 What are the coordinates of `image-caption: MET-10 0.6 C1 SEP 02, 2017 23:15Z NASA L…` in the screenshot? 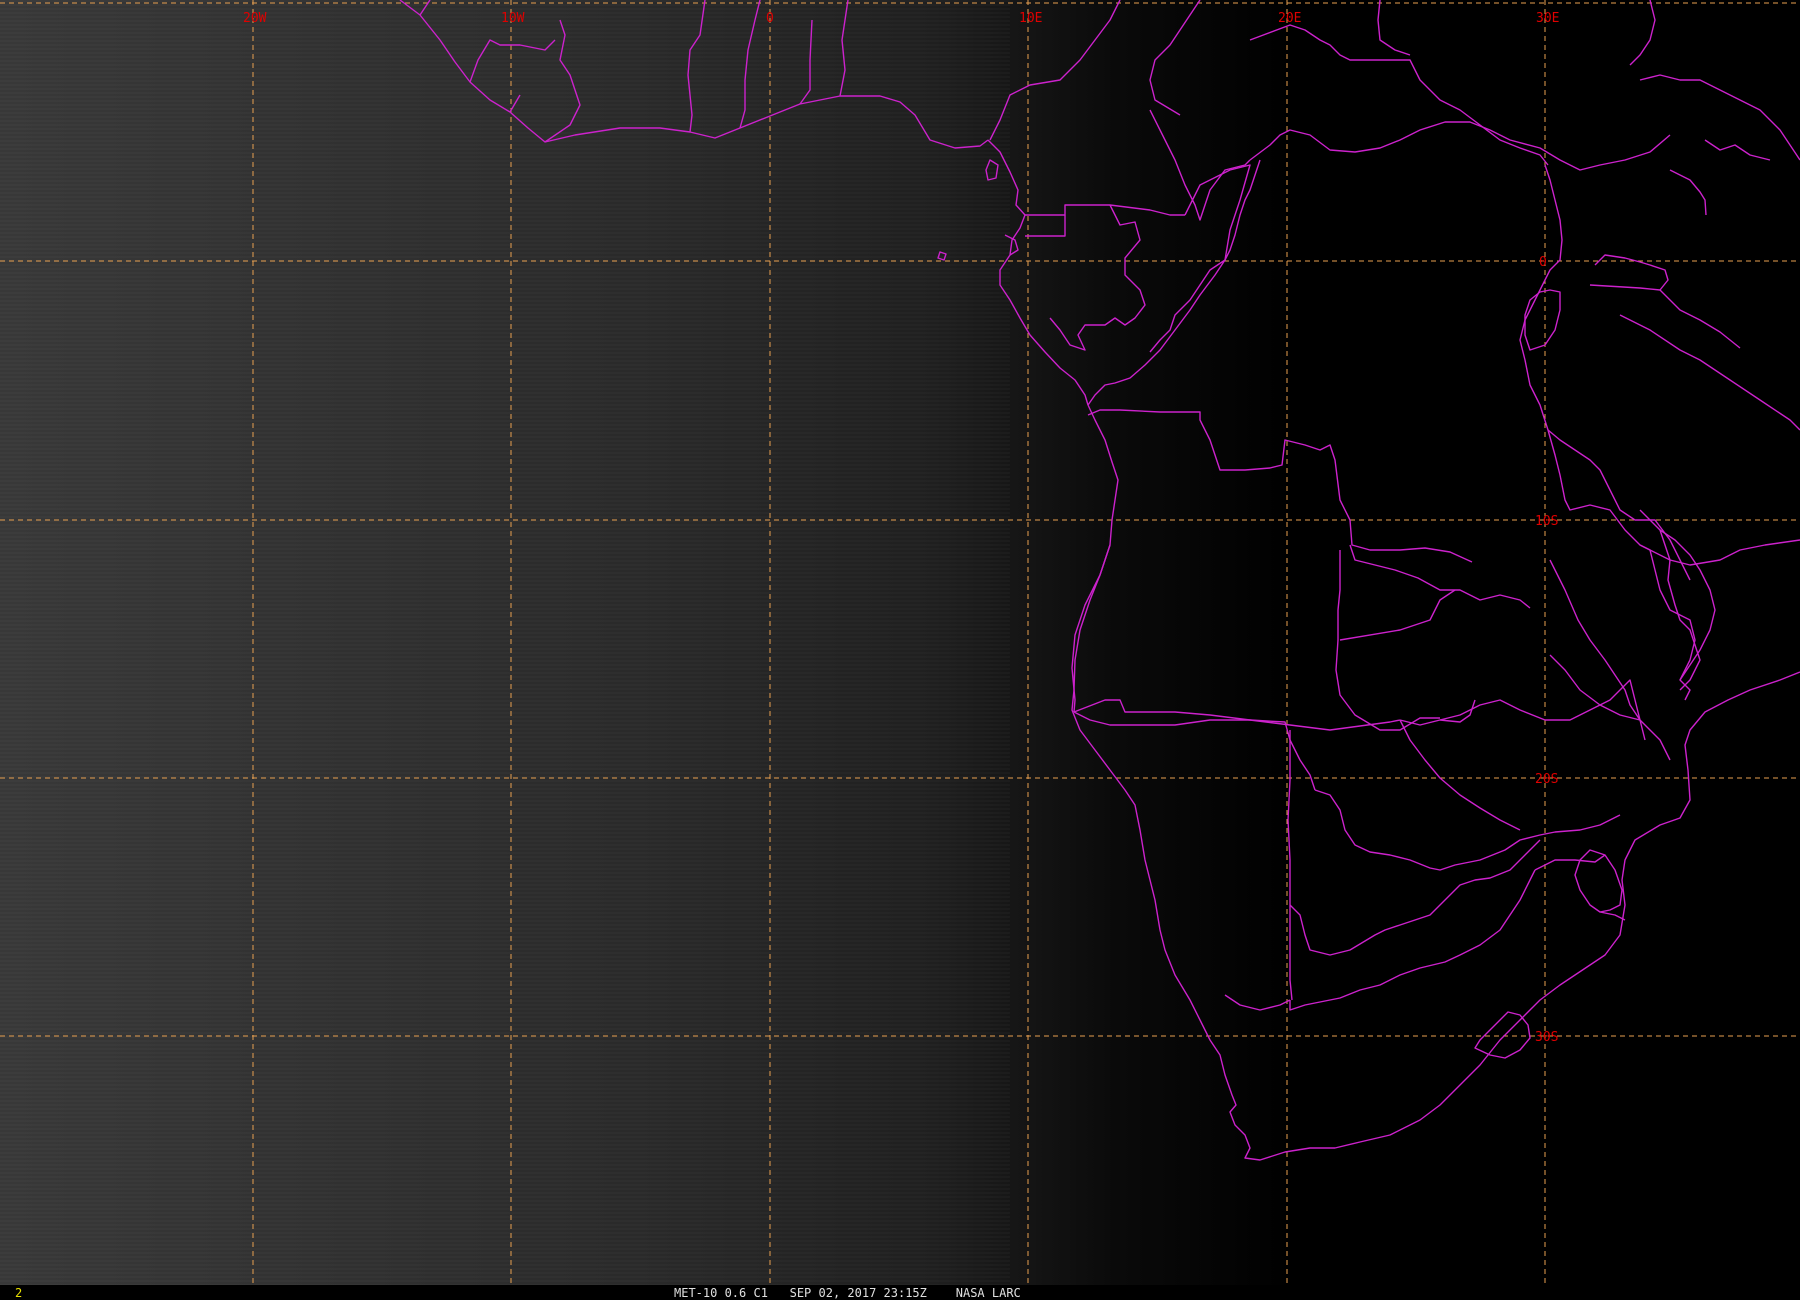 It's located at (847, 1293).